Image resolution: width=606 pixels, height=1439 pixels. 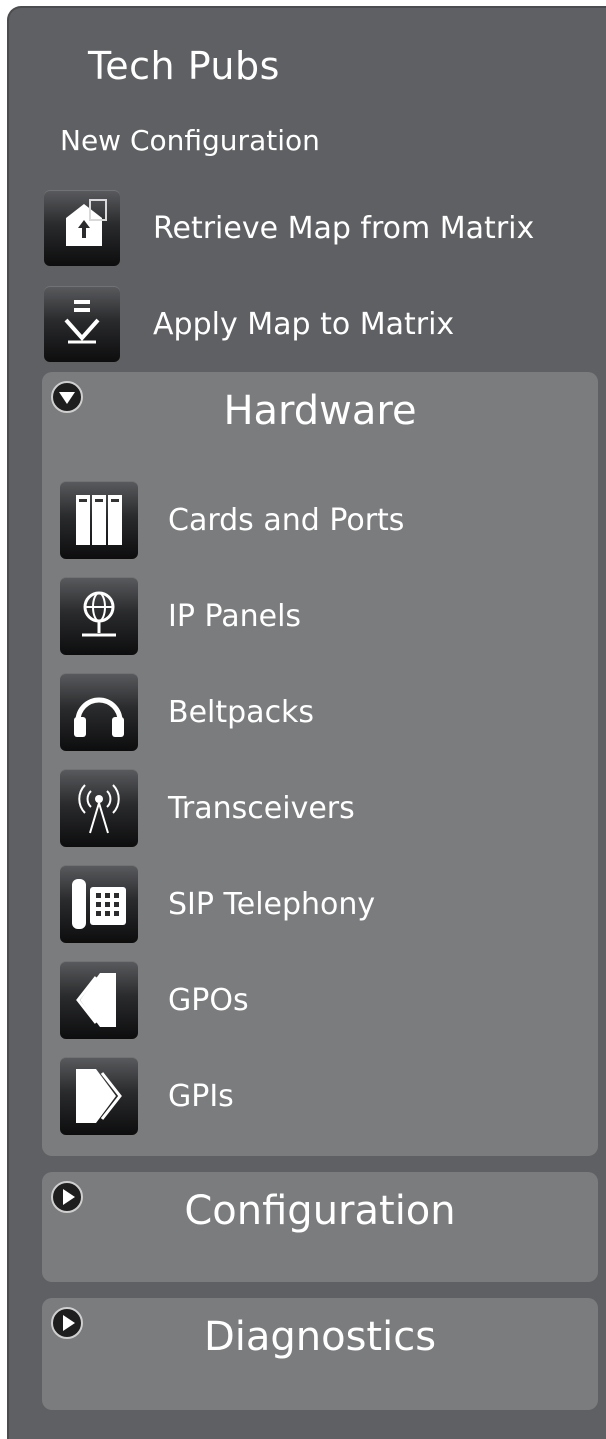 I want to click on arrow-right-icon, so click(x=99, y=1096).